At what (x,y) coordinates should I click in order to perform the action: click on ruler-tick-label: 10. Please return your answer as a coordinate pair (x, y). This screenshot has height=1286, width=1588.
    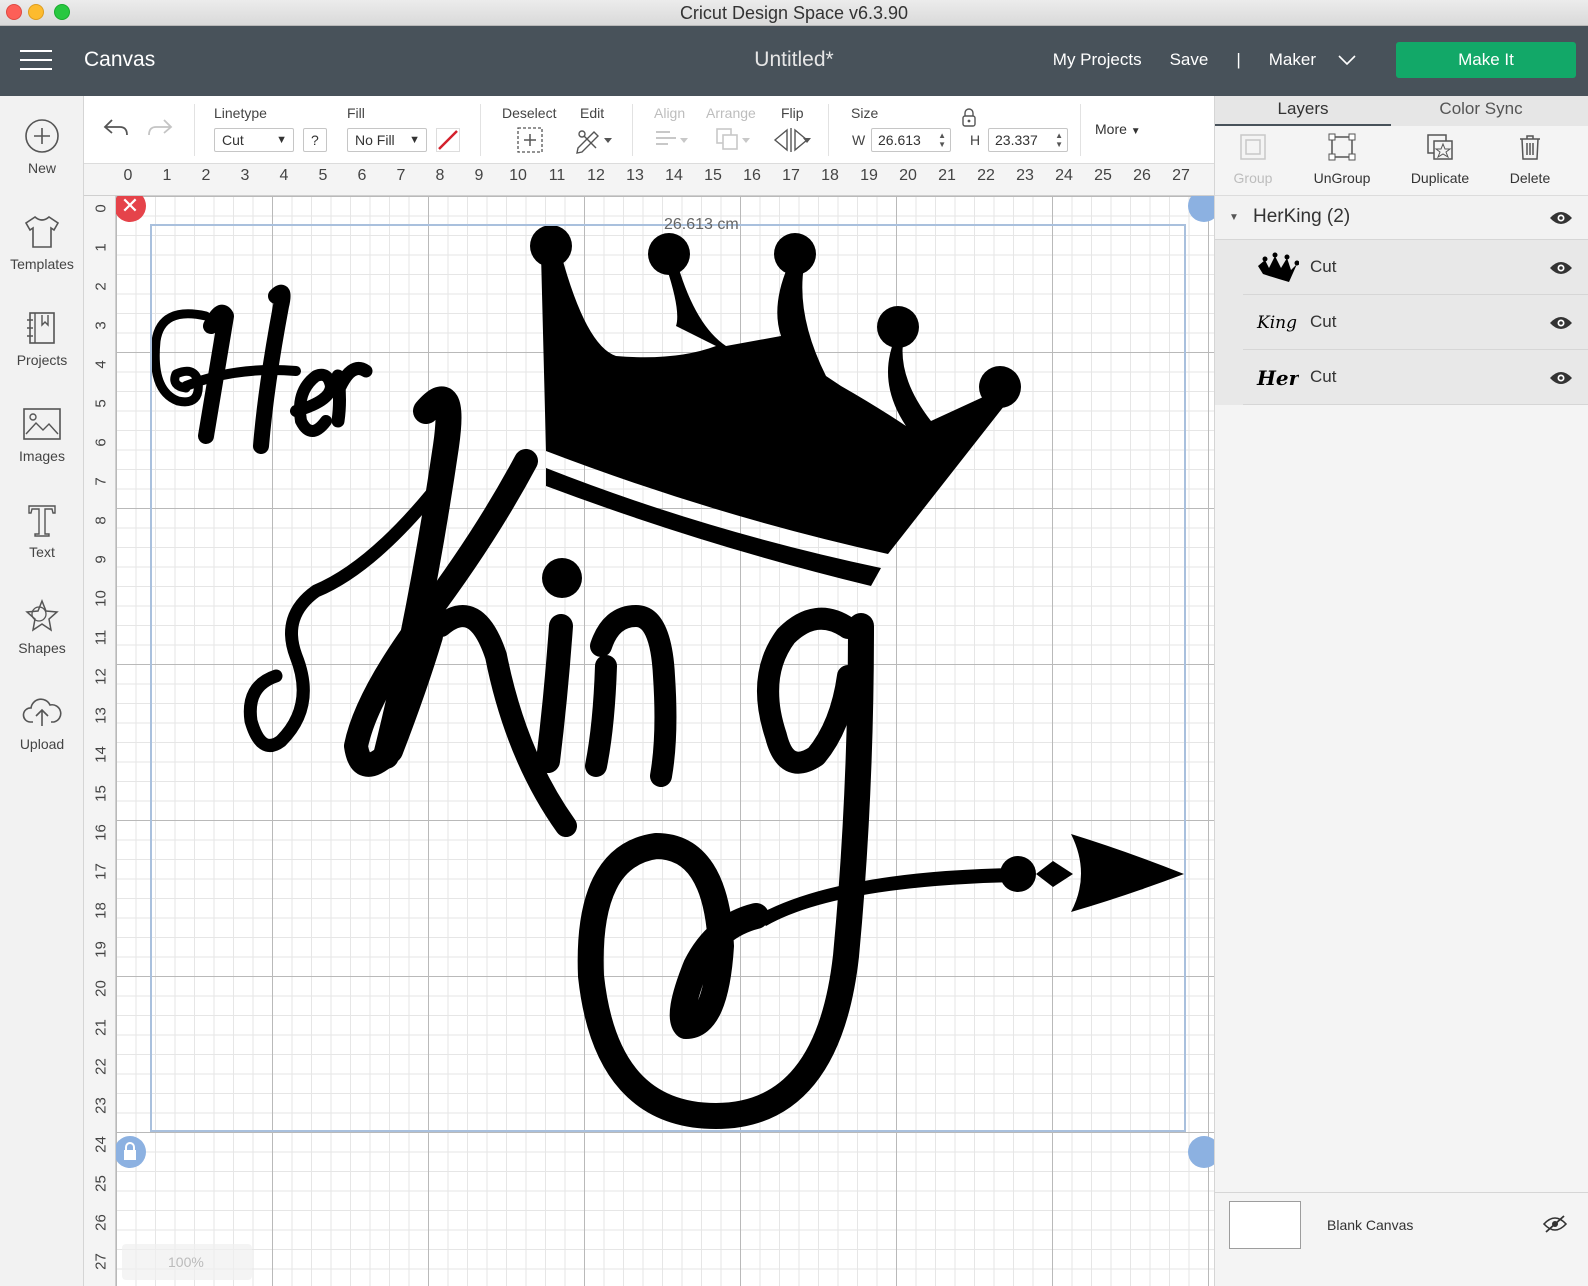
    Looking at the image, I should click on (101, 598).